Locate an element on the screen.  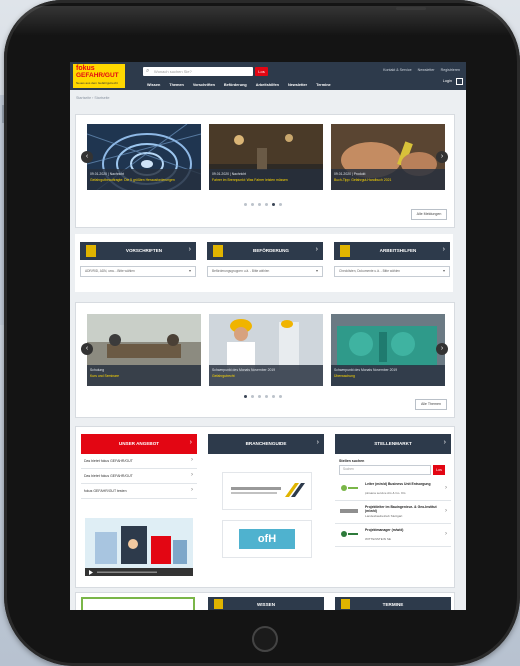
search-icon: ⌕ is located at coordinates (148, 71).